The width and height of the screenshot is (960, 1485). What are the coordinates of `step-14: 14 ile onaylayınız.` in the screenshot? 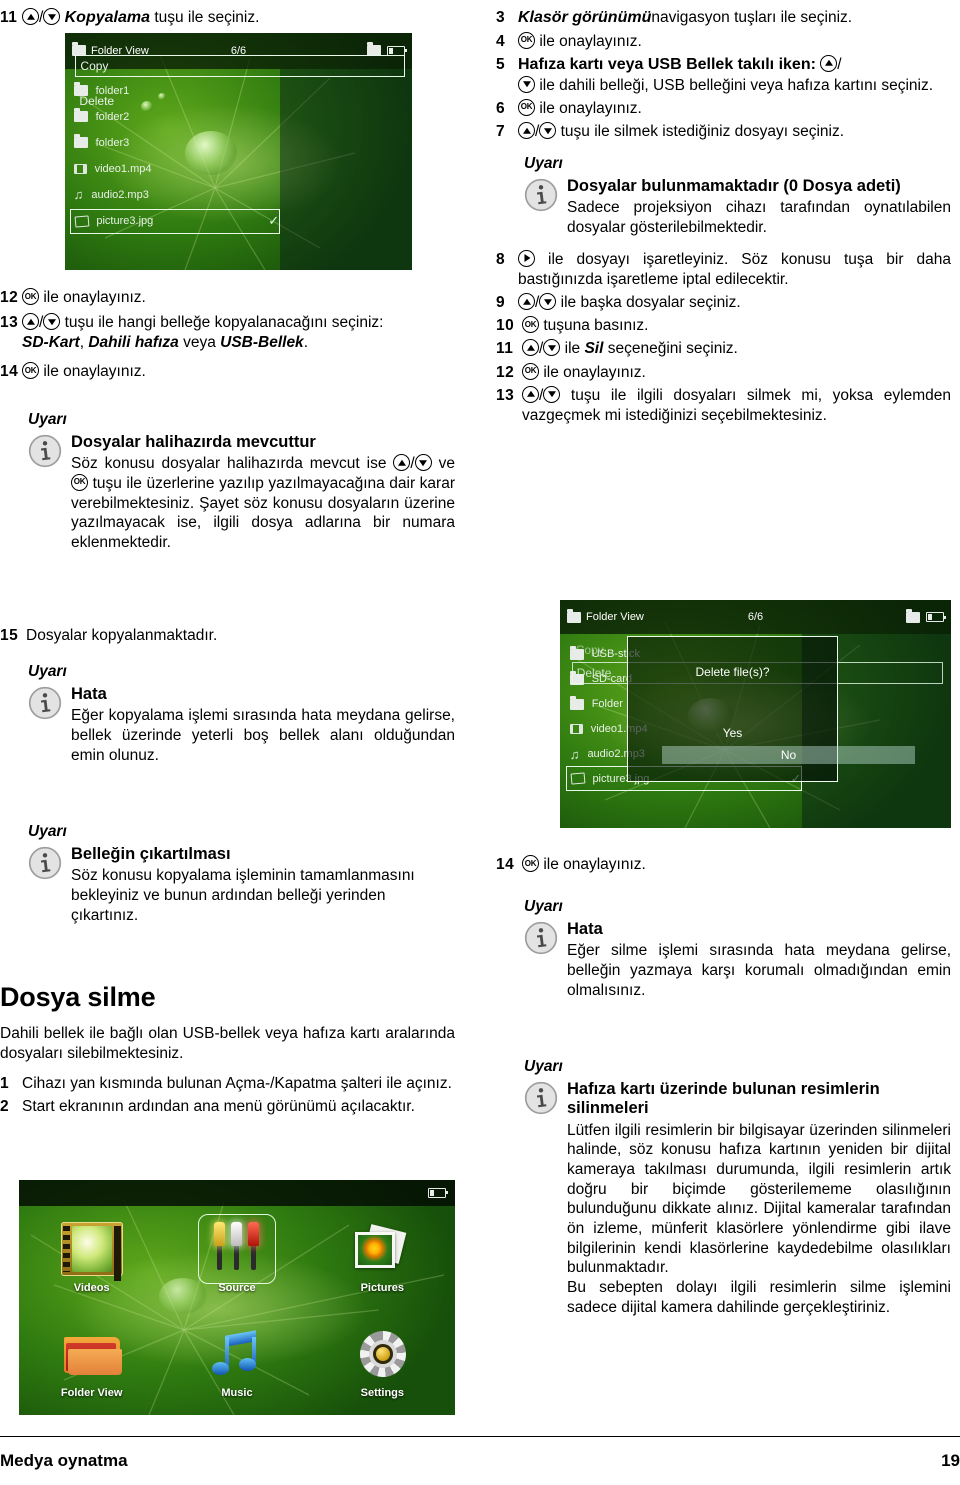 It's located at (227, 372).